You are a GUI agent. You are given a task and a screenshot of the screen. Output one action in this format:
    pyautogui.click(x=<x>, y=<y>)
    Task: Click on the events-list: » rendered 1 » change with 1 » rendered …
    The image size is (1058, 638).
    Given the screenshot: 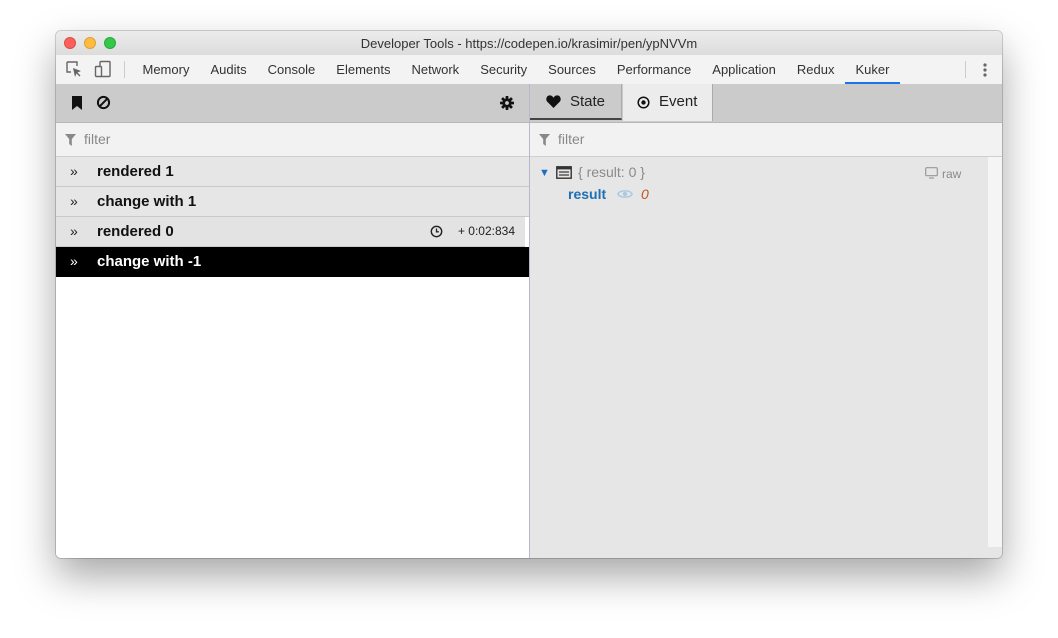 What is the action you would take?
    pyautogui.click(x=292, y=217)
    